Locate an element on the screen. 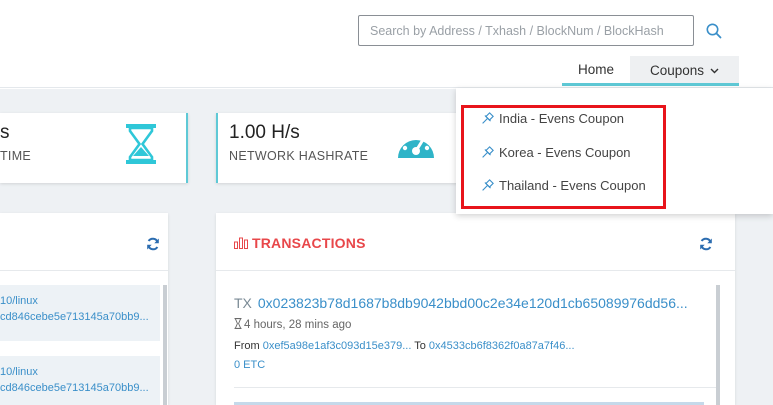 The height and width of the screenshot is (405, 773). tx-time: 4 hours, 28 mins ago is located at coordinates (476, 325).